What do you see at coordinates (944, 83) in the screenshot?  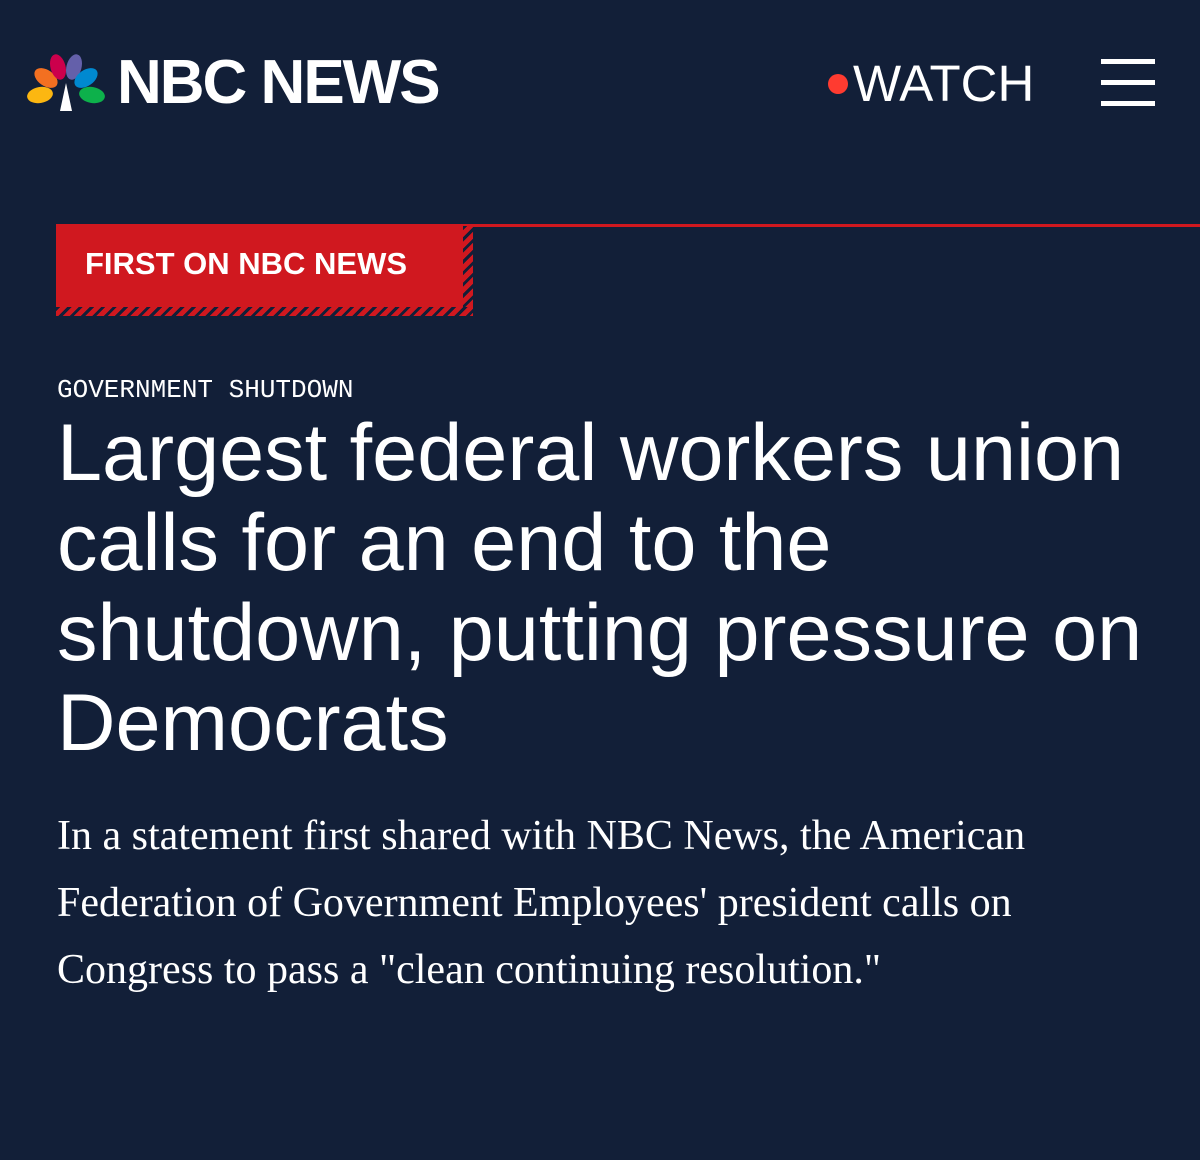 I see `watch-label: WATCH` at bounding box center [944, 83].